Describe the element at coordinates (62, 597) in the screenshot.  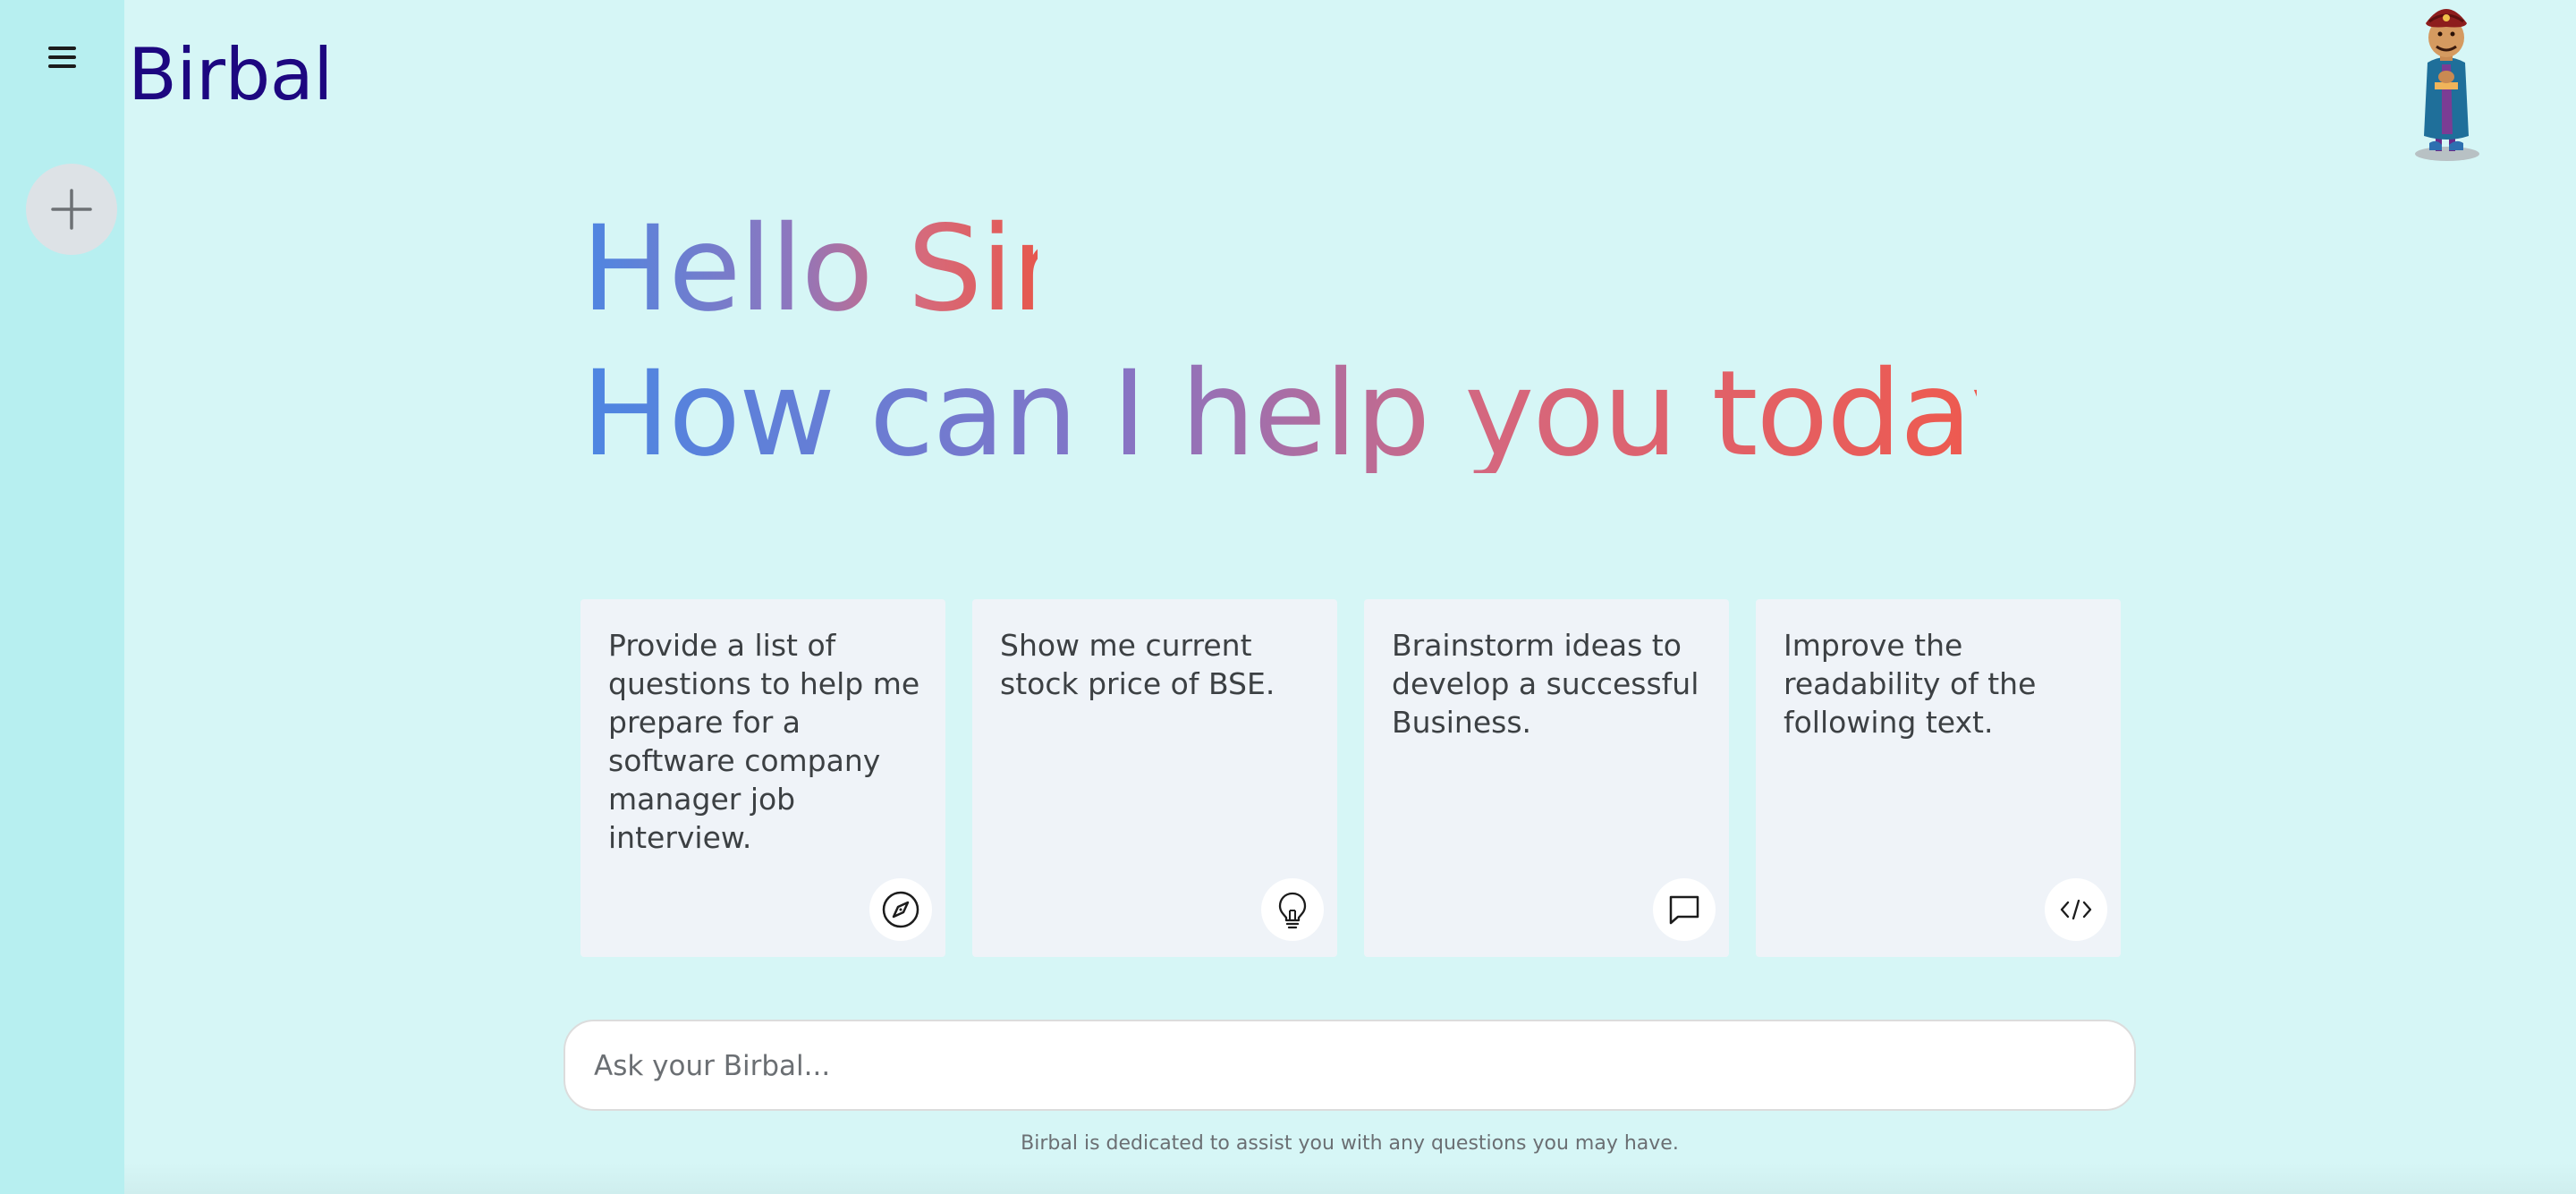
I see `sidebar` at that location.